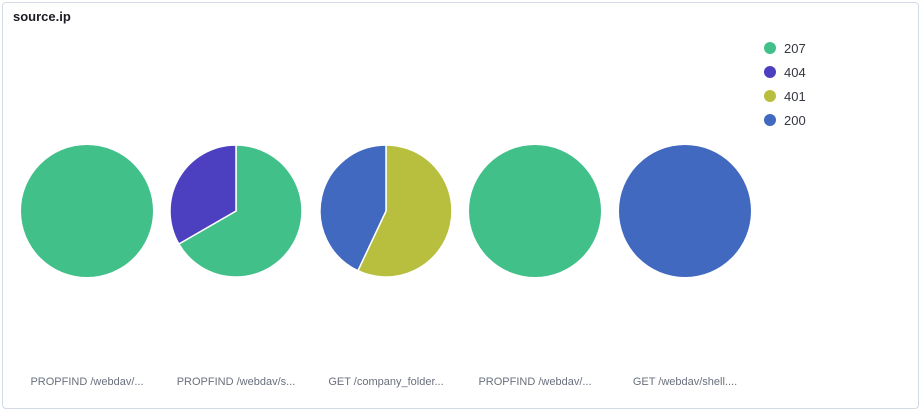 This screenshot has height=413, width=923. Describe the element at coordinates (795, 72) in the screenshot. I see `legend-label: 404` at that location.